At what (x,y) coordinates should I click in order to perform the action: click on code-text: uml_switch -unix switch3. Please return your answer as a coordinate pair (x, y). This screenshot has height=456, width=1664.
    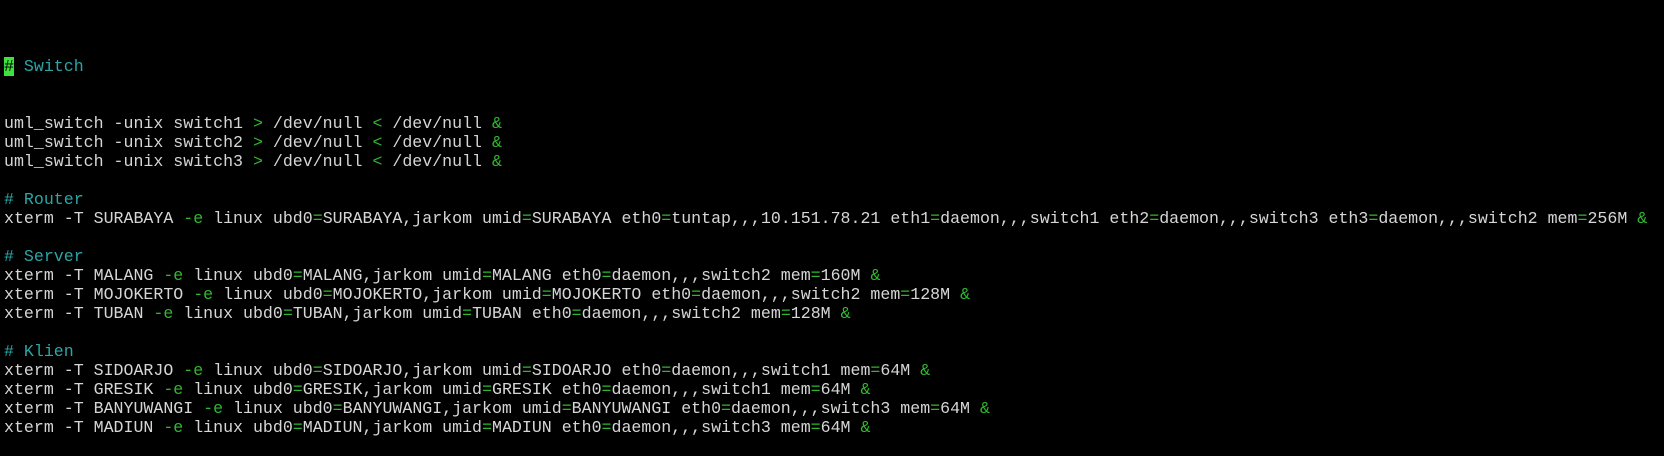
    Looking at the image, I should click on (128, 161).